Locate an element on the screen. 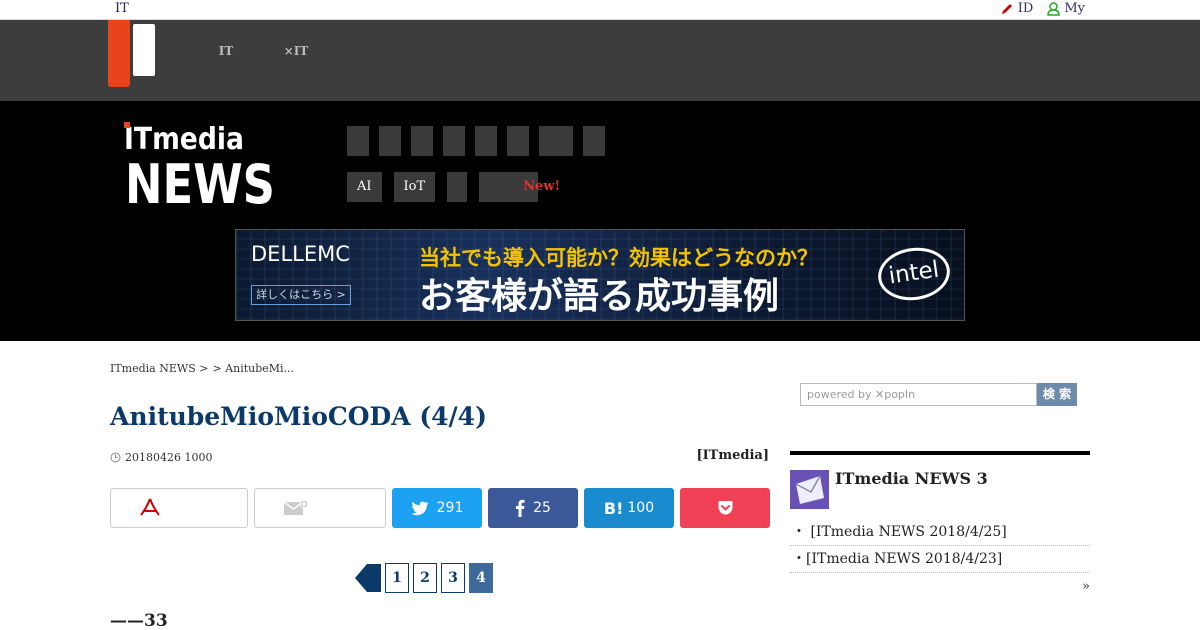  facebook-share-button: 25 is located at coordinates (533, 508).